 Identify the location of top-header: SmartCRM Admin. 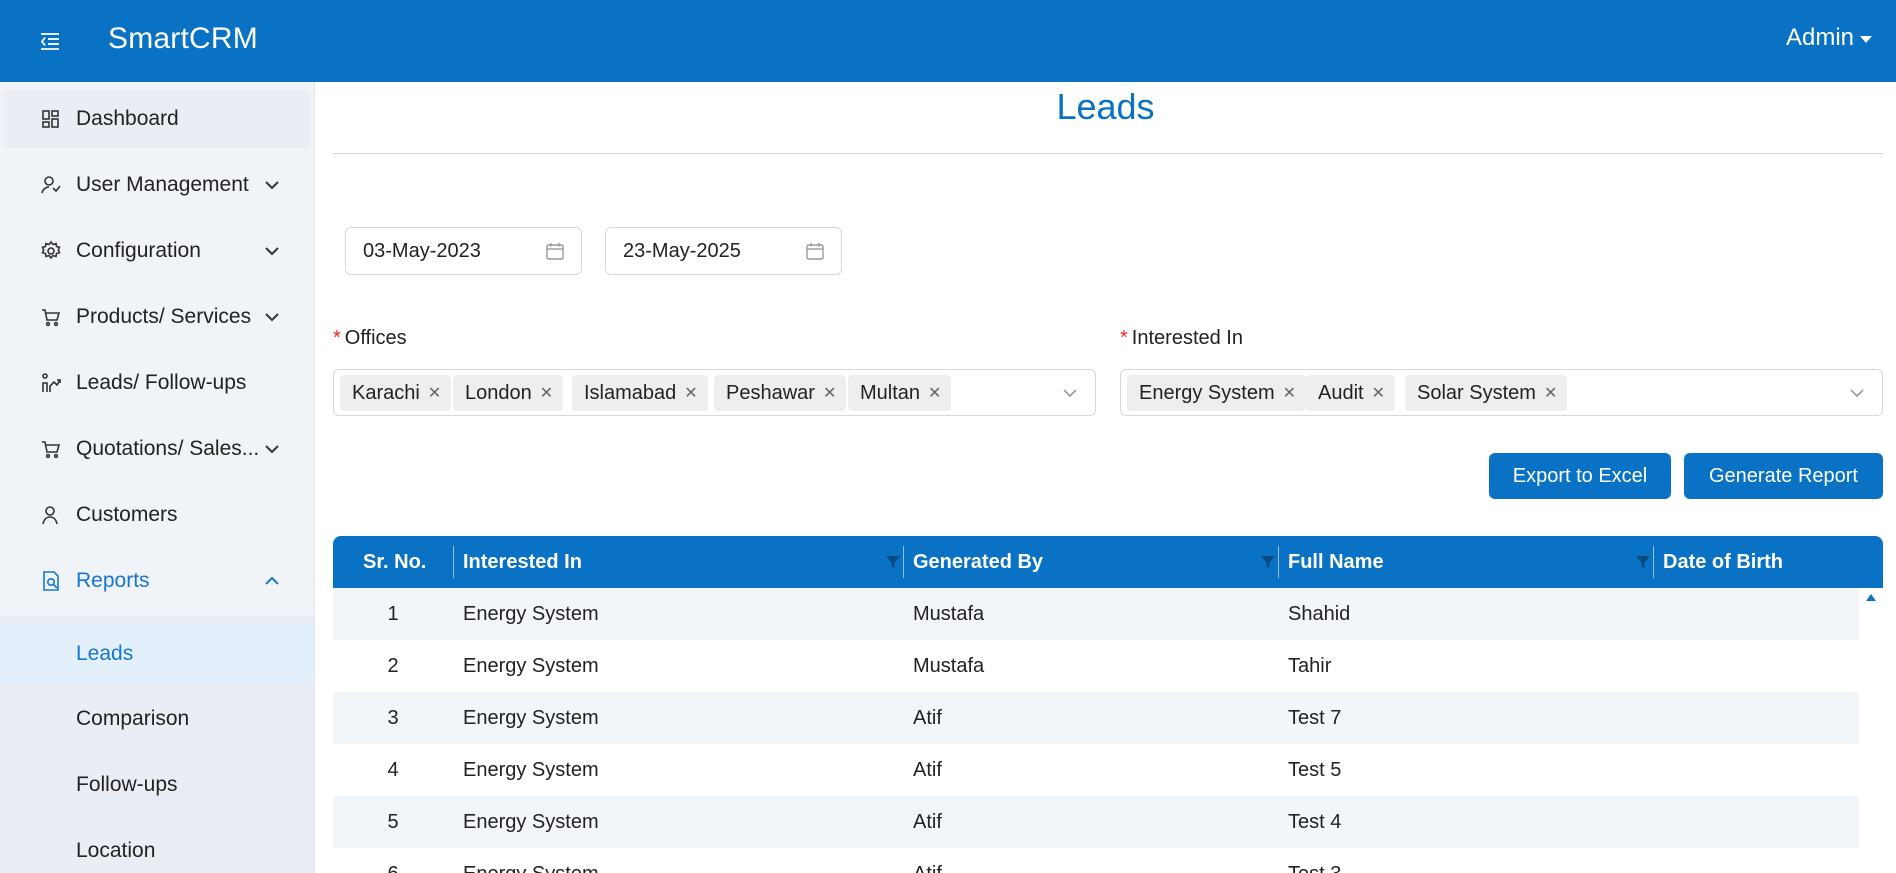
(948, 41).